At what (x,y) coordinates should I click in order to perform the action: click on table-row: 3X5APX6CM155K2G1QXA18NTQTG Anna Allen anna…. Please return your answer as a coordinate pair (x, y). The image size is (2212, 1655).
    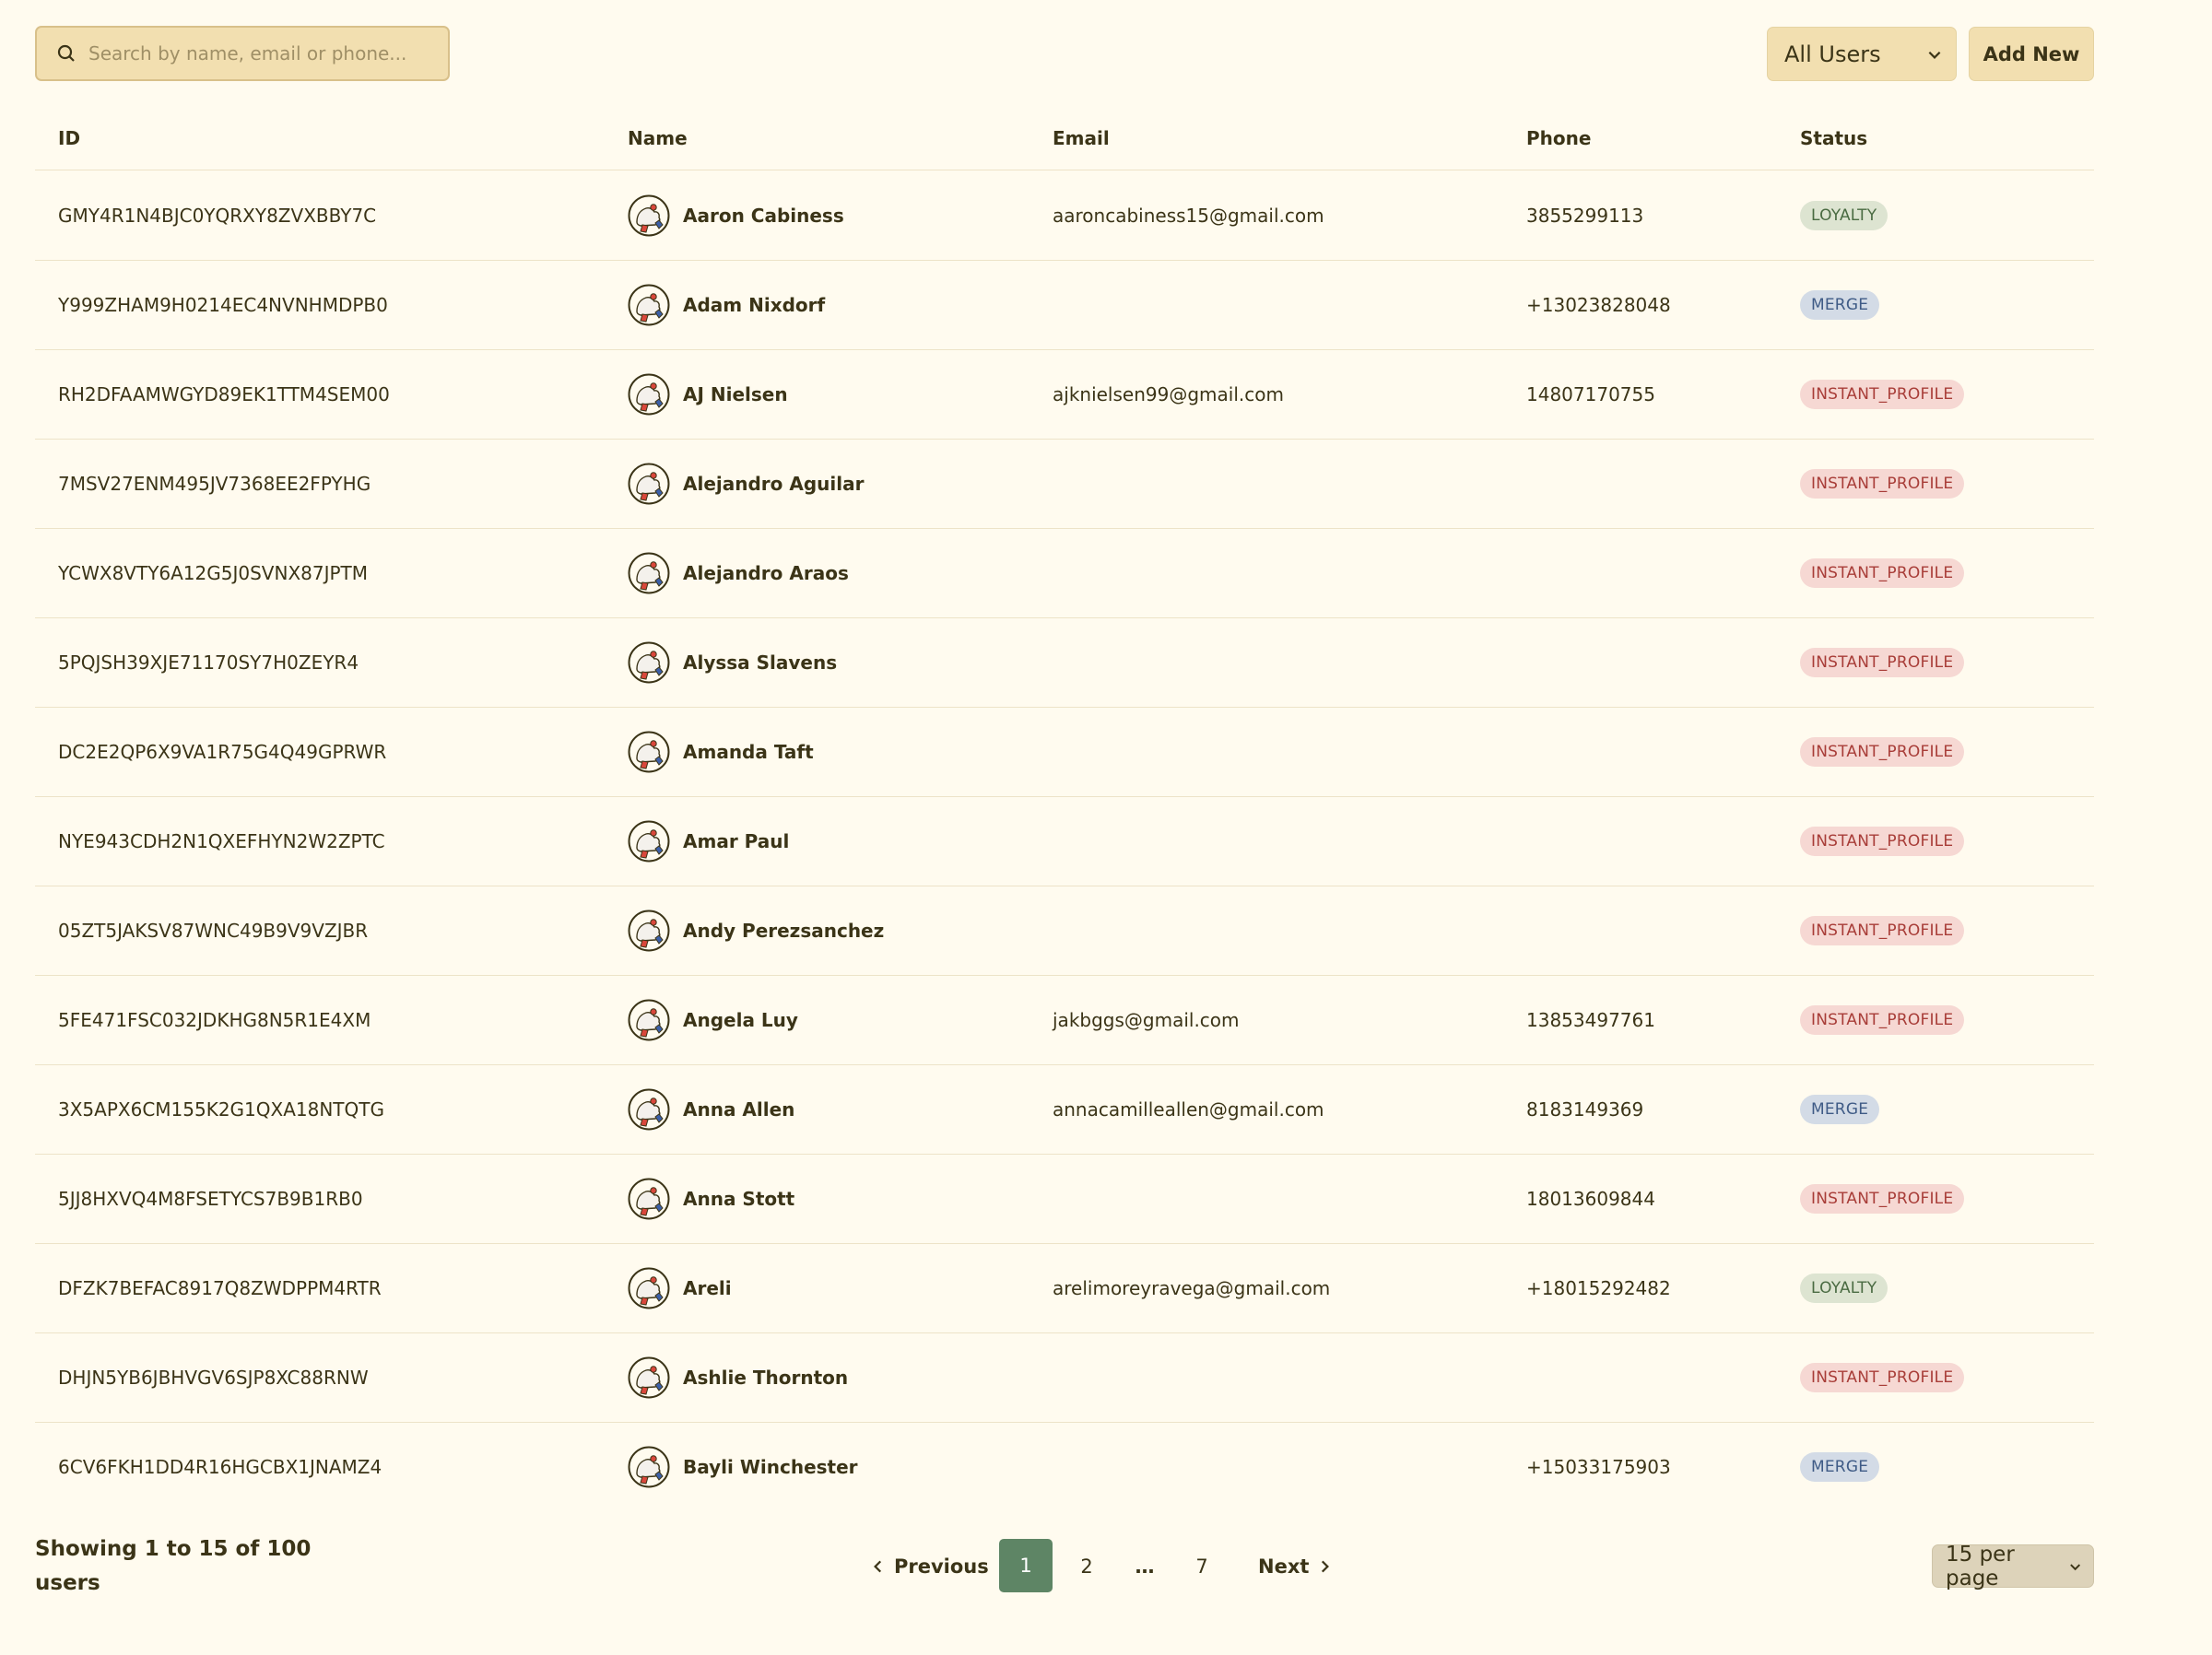
    Looking at the image, I should click on (1064, 1109).